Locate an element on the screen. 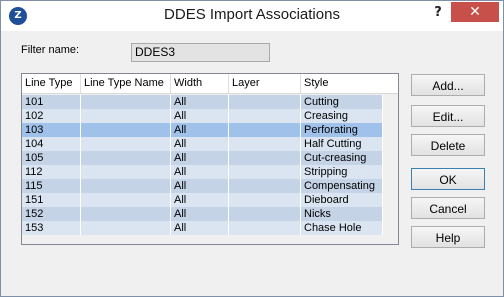 This screenshot has width=504, height=297. table-cell: Cut-creasing is located at coordinates (342, 158).